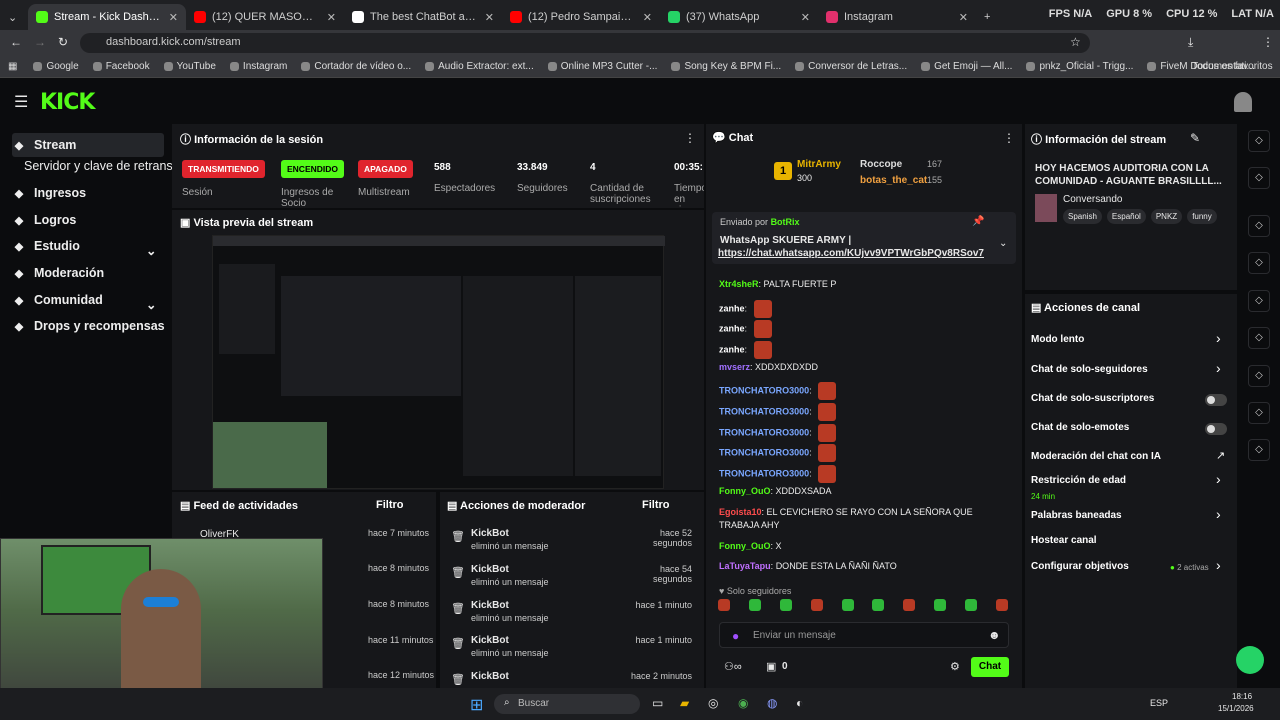  I want to click on clock-date: 15/1/2026, so click(1236, 708).